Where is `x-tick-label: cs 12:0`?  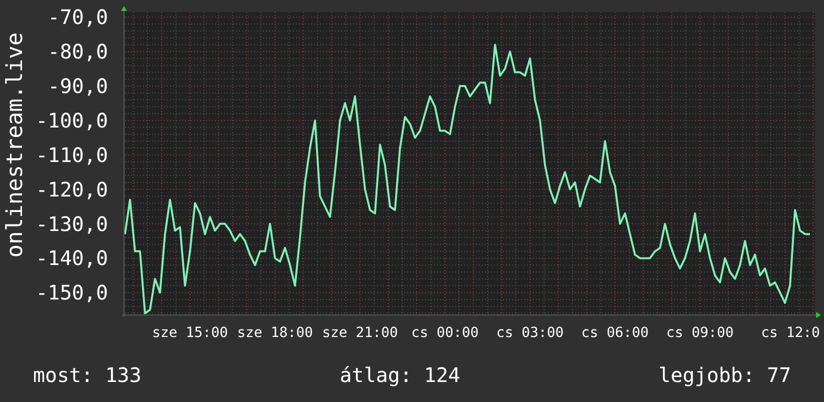
x-tick-label: cs 12:0 is located at coordinates (790, 333).